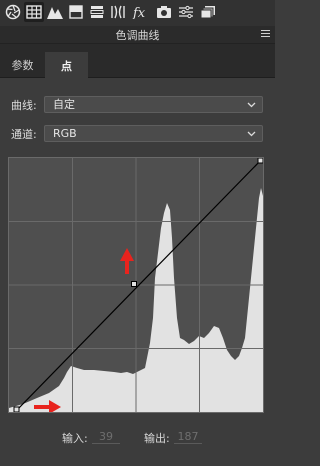 This screenshot has height=466, width=320. Describe the element at coordinates (118, 12) in the screenshot. I see `lens-icon` at that location.